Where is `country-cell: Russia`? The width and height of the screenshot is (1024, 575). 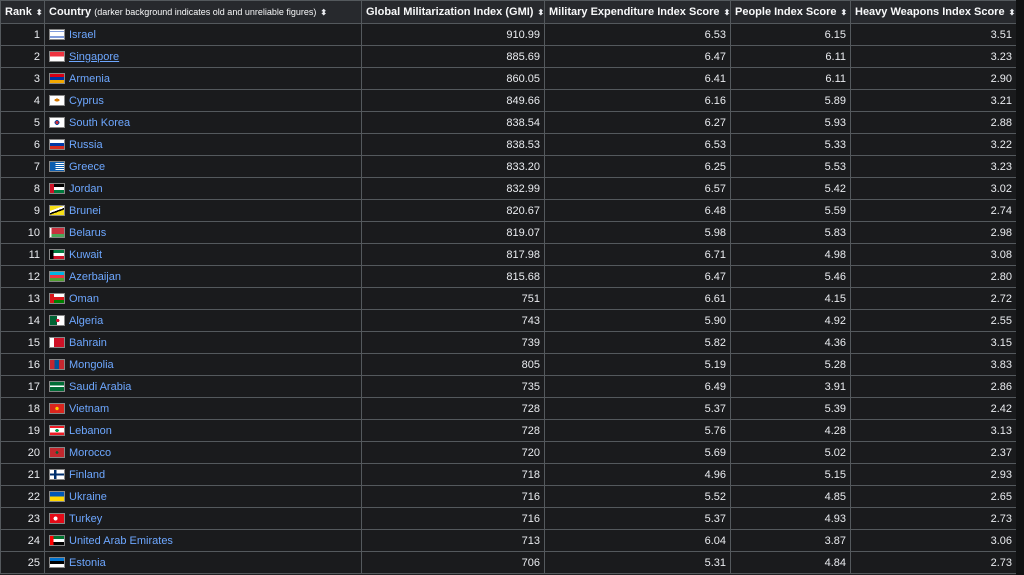 country-cell: Russia is located at coordinates (203, 144).